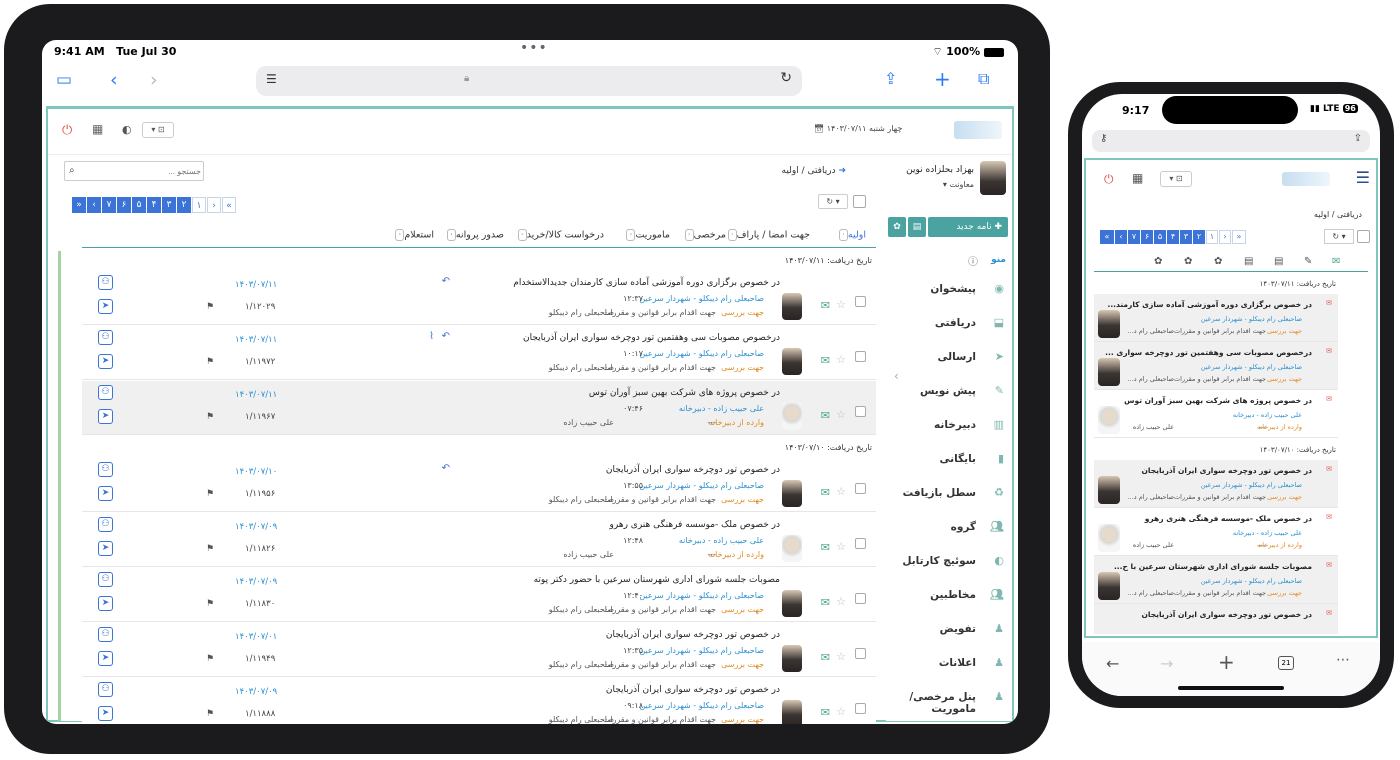 Image resolution: width=1400 pixels, height=760 pixels. I want to click on phone-page-button: ۴, so click(1173, 237).